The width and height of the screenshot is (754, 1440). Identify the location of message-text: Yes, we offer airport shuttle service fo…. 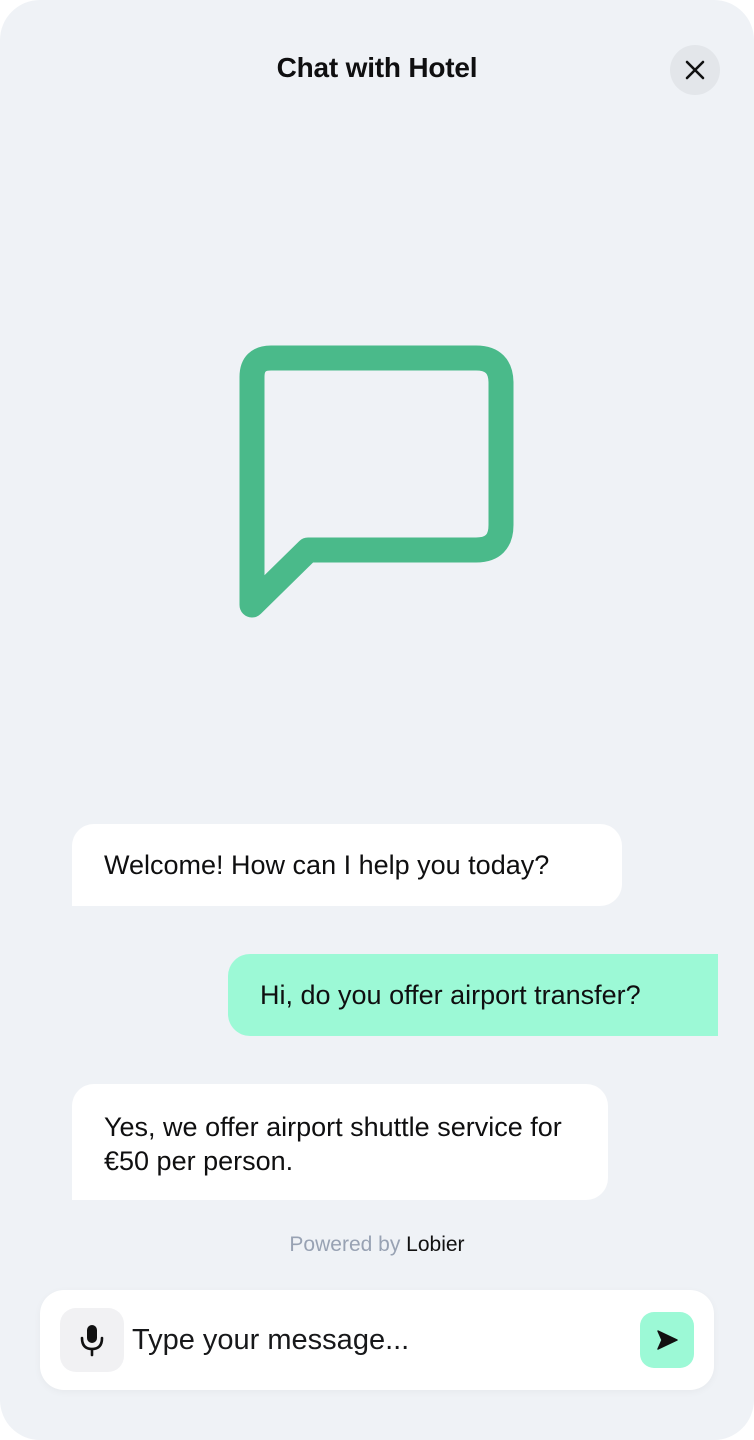
(333, 1144).